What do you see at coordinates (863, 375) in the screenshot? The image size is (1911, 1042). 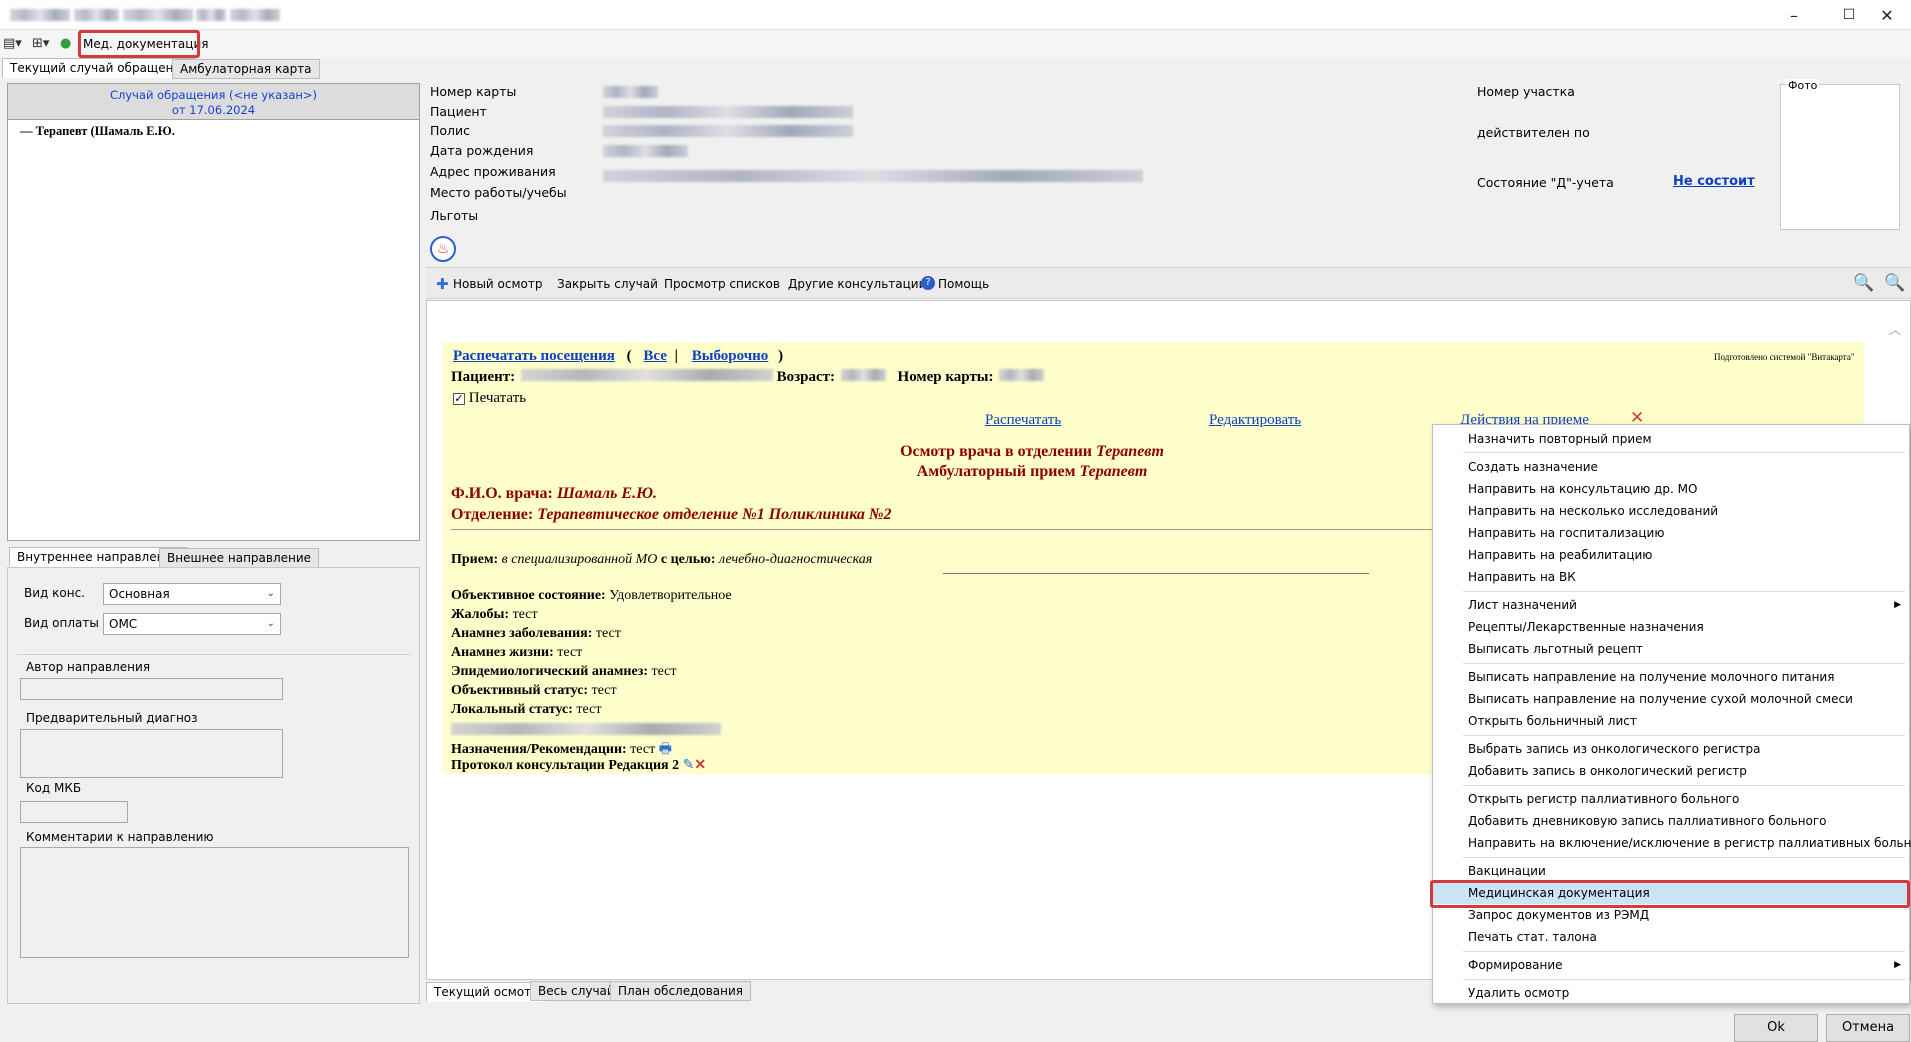 I see `redacted-age` at bounding box center [863, 375].